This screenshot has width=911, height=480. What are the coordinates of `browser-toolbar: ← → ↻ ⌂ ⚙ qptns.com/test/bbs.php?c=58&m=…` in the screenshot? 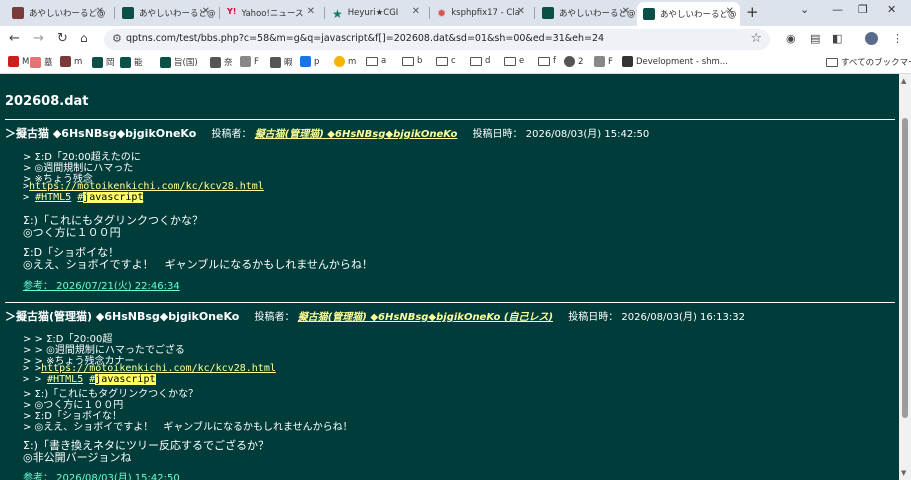 It's located at (455, 39).